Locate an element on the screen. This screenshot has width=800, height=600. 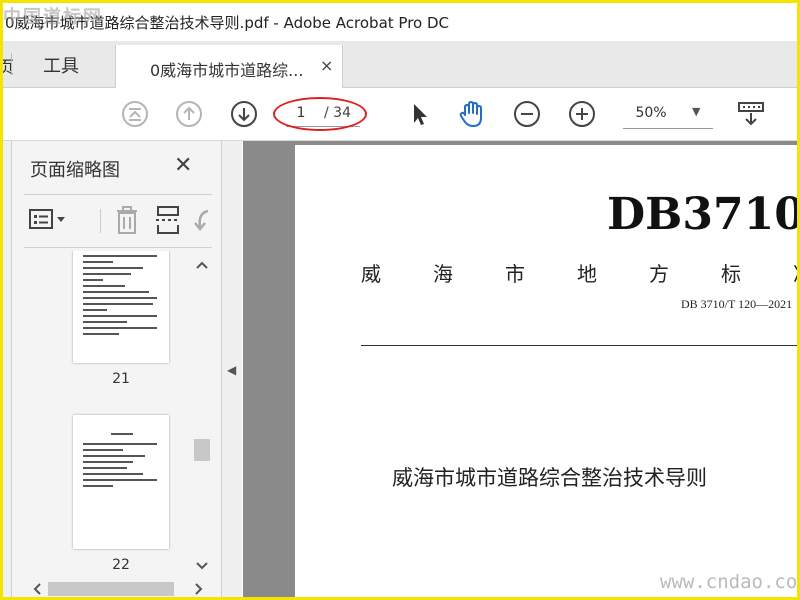
zoom-underline is located at coordinates (668, 128).